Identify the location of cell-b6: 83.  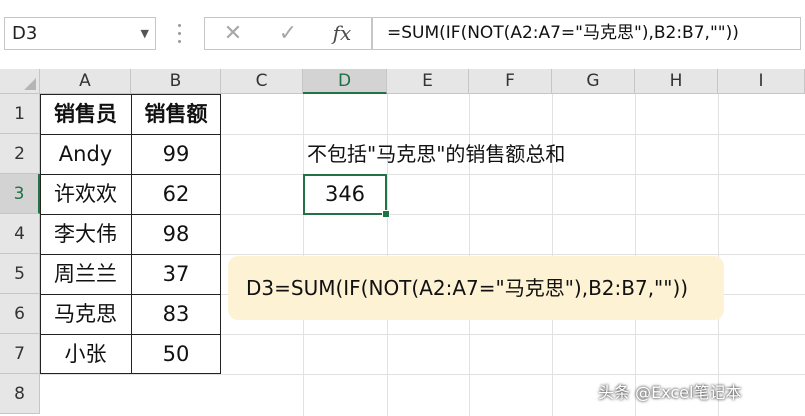
(176, 314).